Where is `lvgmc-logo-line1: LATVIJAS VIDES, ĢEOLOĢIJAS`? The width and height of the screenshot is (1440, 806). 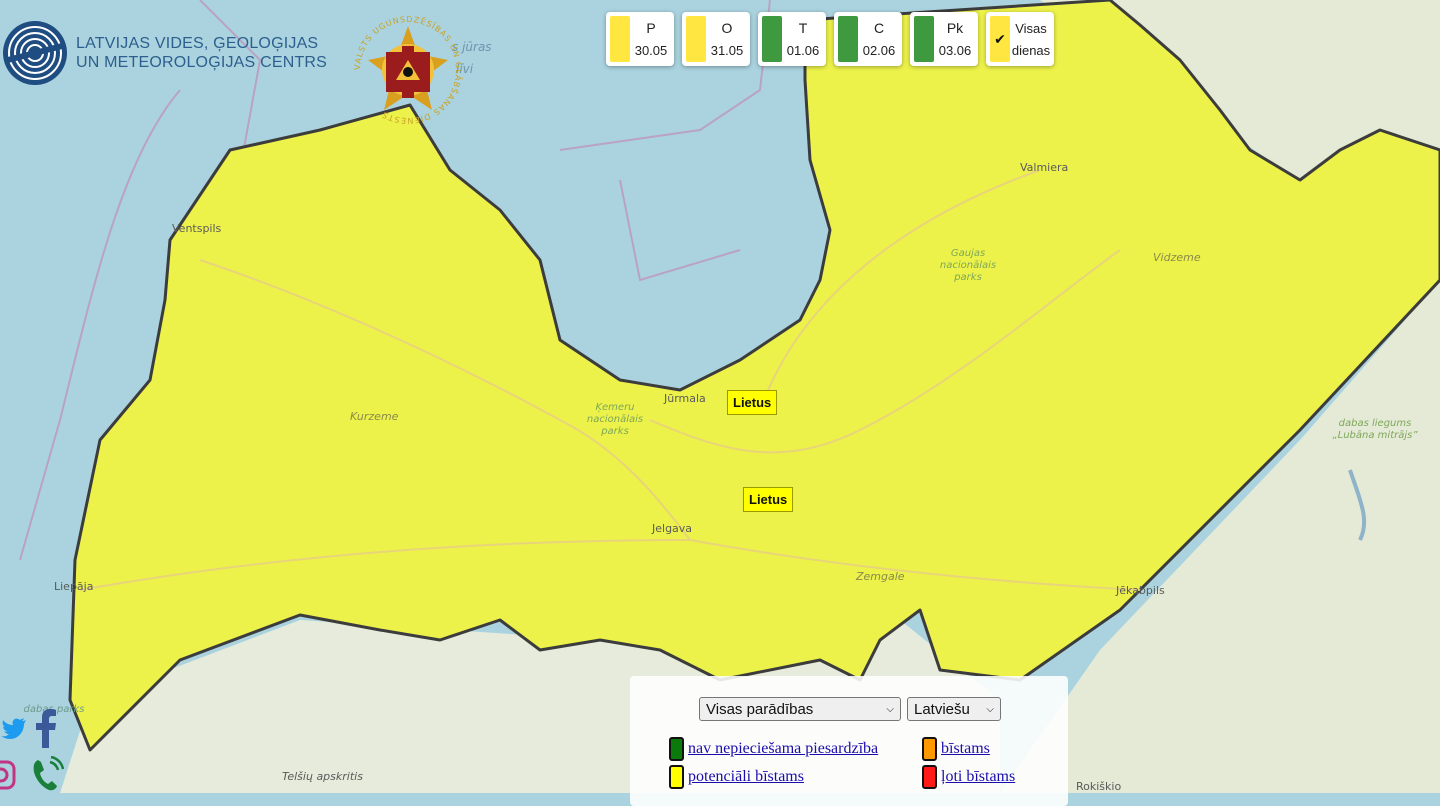 lvgmc-logo-line1: LATVIJAS VIDES, ĢEOLOĢIJAS is located at coordinates (197, 43).